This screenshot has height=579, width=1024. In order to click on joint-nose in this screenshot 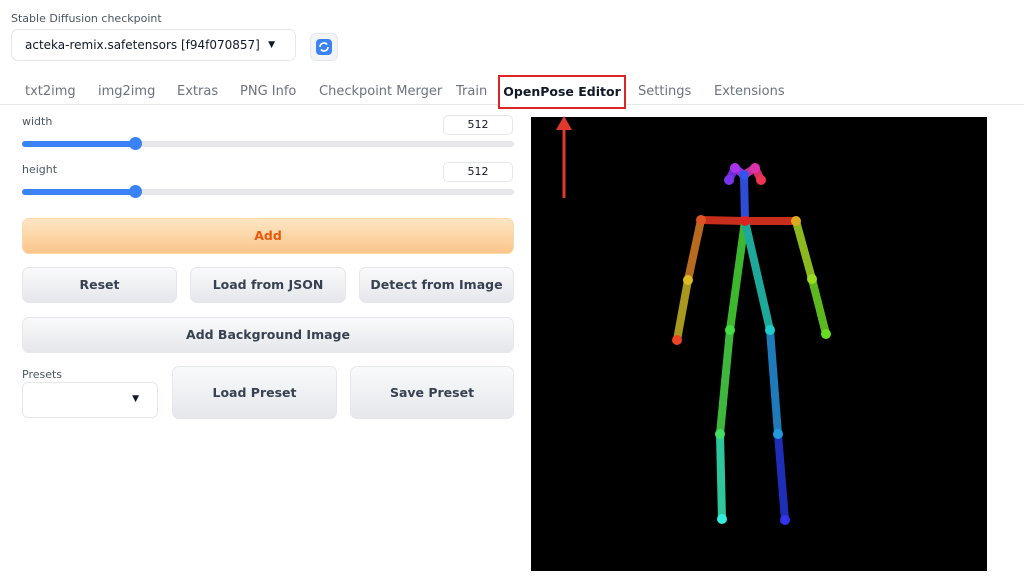, I will do `click(744, 175)`.